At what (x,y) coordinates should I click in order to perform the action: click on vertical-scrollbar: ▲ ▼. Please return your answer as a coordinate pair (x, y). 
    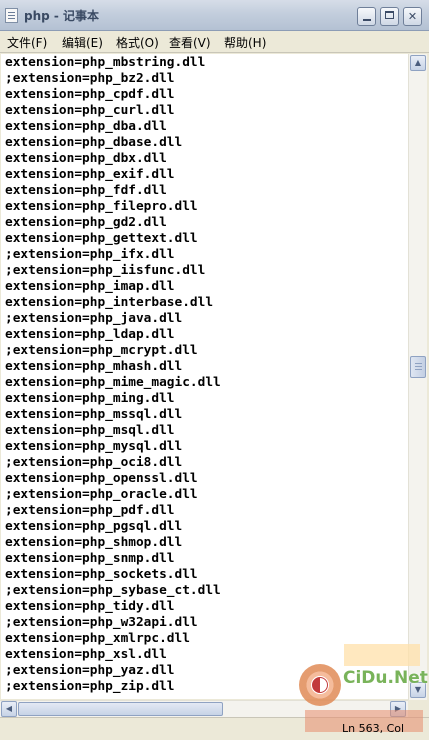
    Looking at the image, I should click on (417, 377).